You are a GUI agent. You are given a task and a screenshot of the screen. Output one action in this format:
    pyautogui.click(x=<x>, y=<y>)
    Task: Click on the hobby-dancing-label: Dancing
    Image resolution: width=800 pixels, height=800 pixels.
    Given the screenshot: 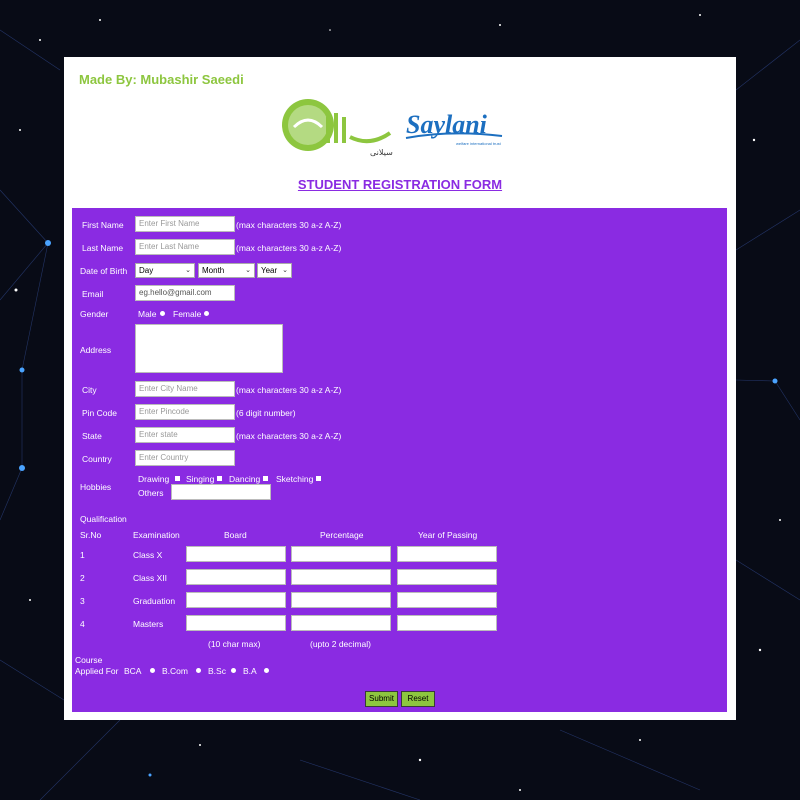 What is the action you would take?
    pyautogui.click(x=245, y=479)
    